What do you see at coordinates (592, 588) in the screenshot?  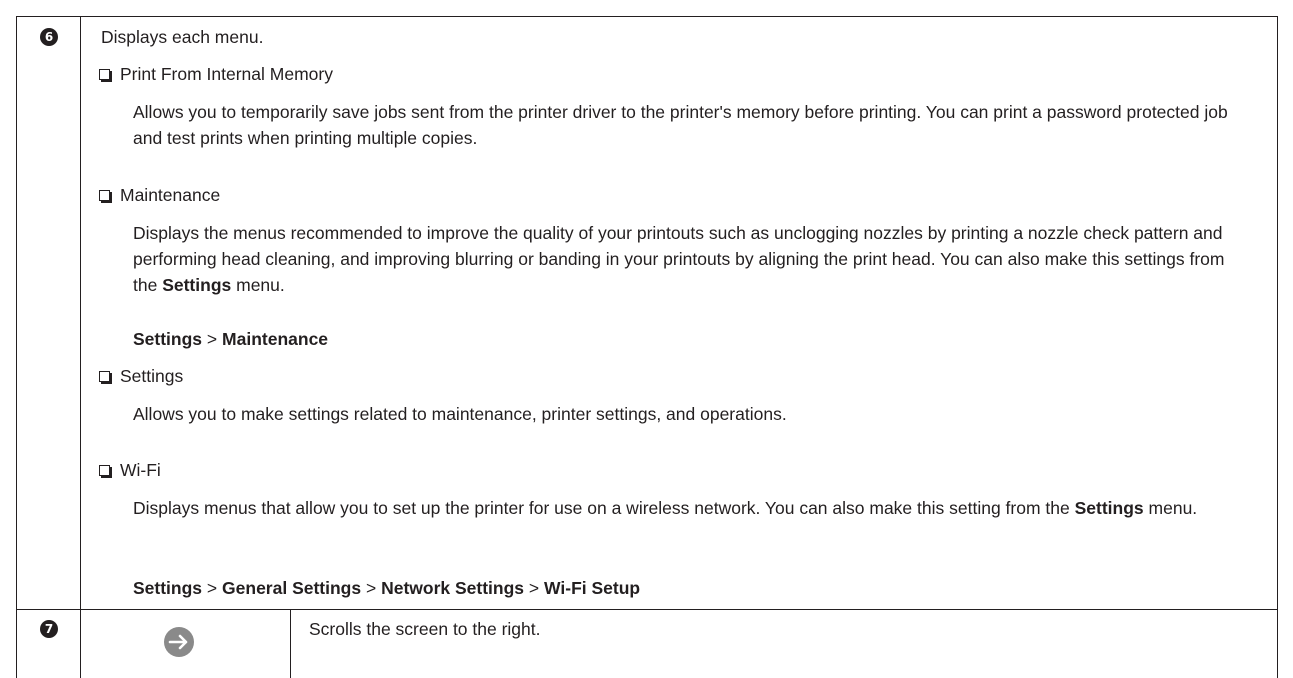 I see `path-step: Wi-Fi Setup` at bounding box center [592, 588].